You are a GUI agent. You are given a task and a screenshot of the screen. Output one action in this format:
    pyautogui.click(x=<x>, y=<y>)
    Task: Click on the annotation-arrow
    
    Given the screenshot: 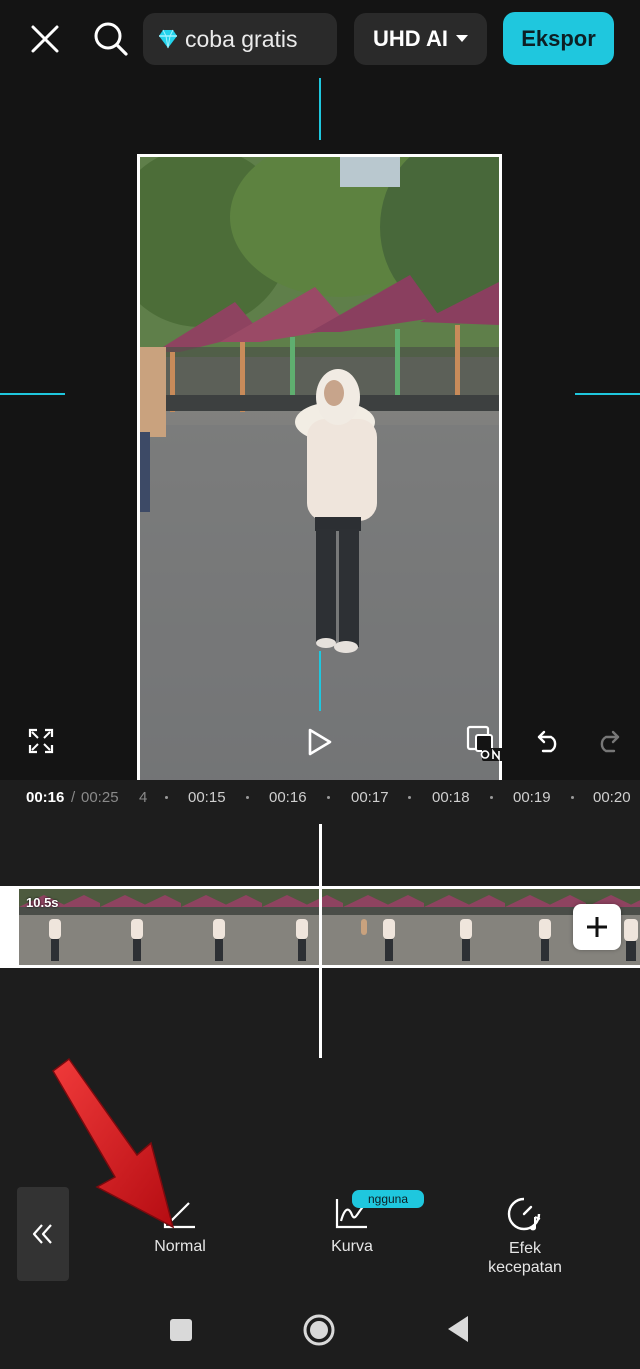 What is the action you would take?
    pyautogui.click(x=113, y=1143)
    